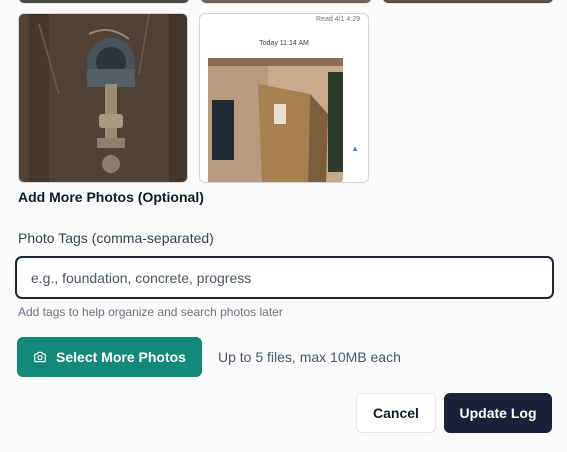 This screenshot has height=452, width=567. What do you see at coordinates (284, 98) in the screenshot?
I see `screenshot-photo: Read 4/1 4:29 Today 11:14 AM ▲` at bounding box center [284, 98].